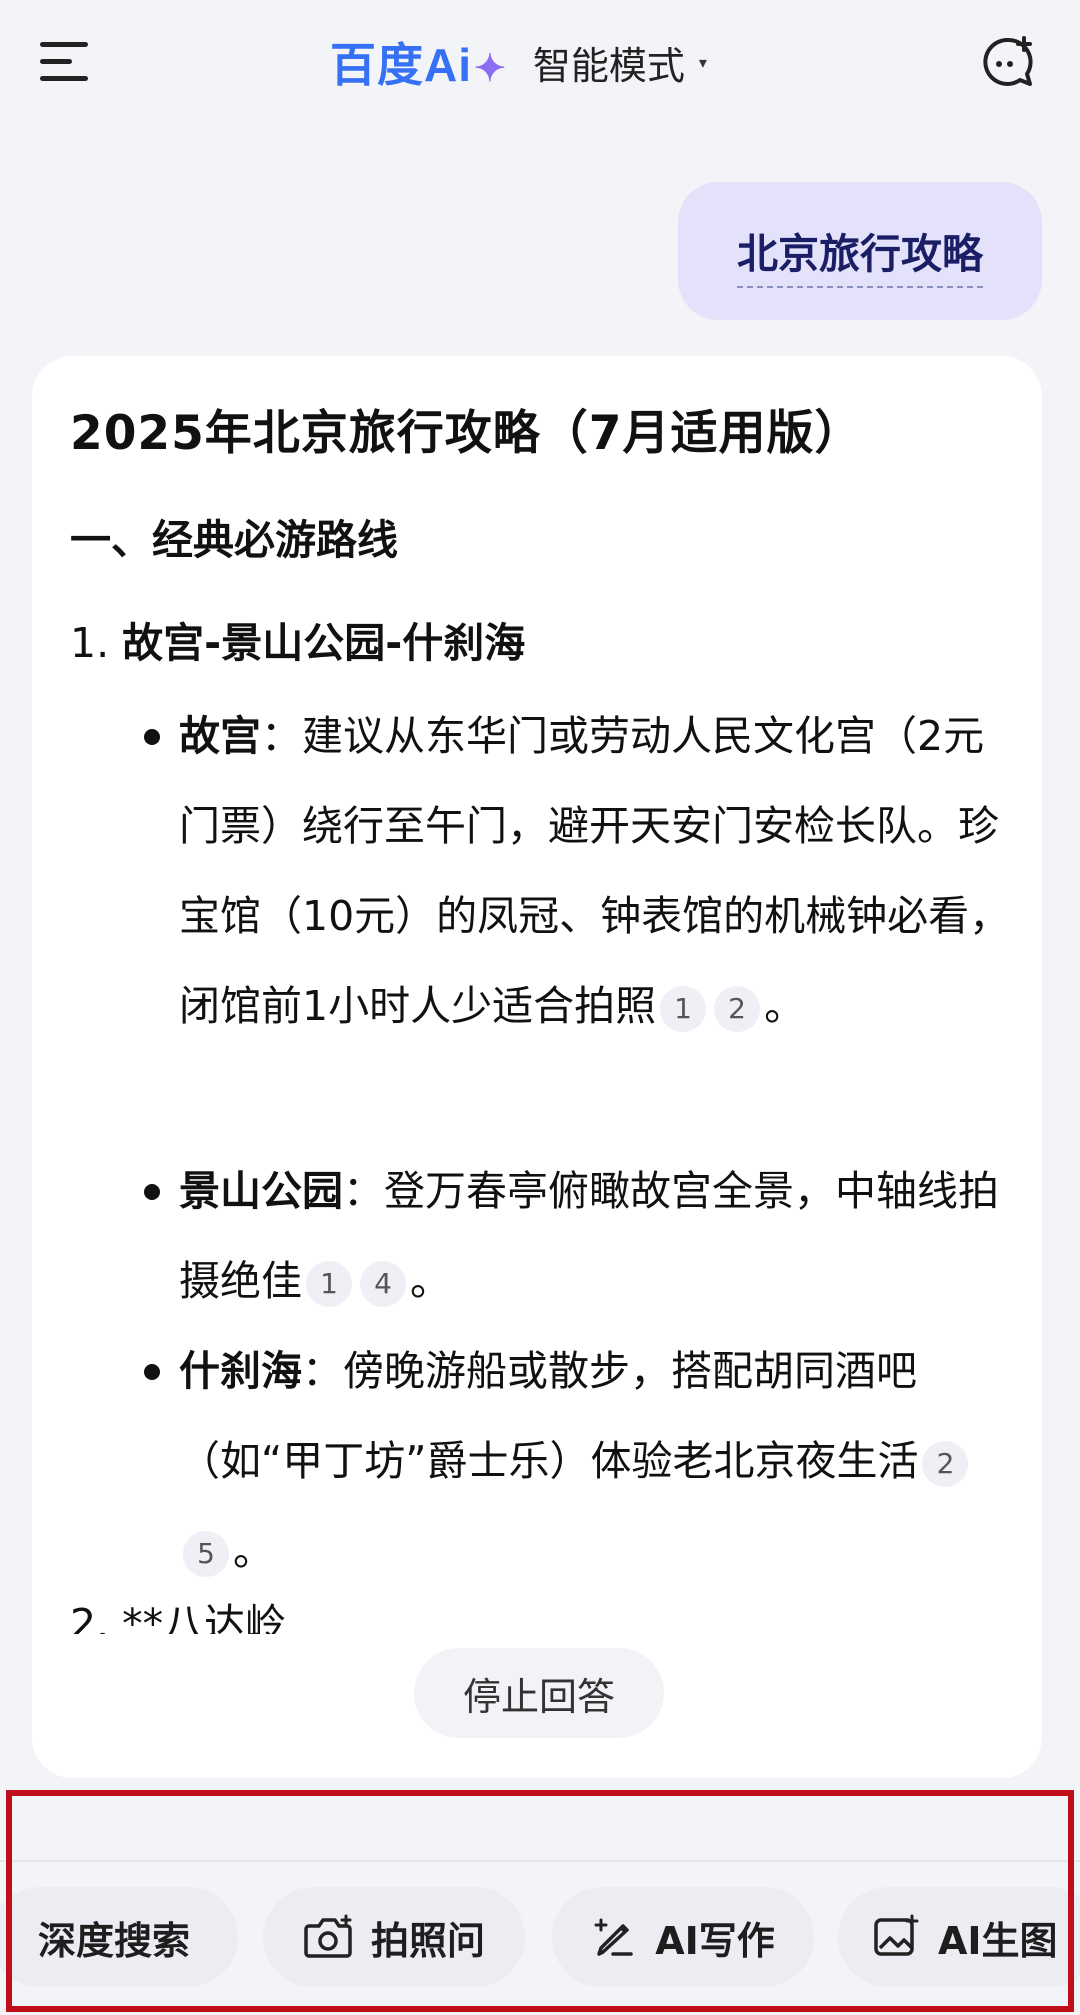 The width and height of the screenshot is (1080, 2015). Describe the element at coordinates (178, 1617) in the screenshot. I see `next-item-partial: 2. **八达岭` at that location.